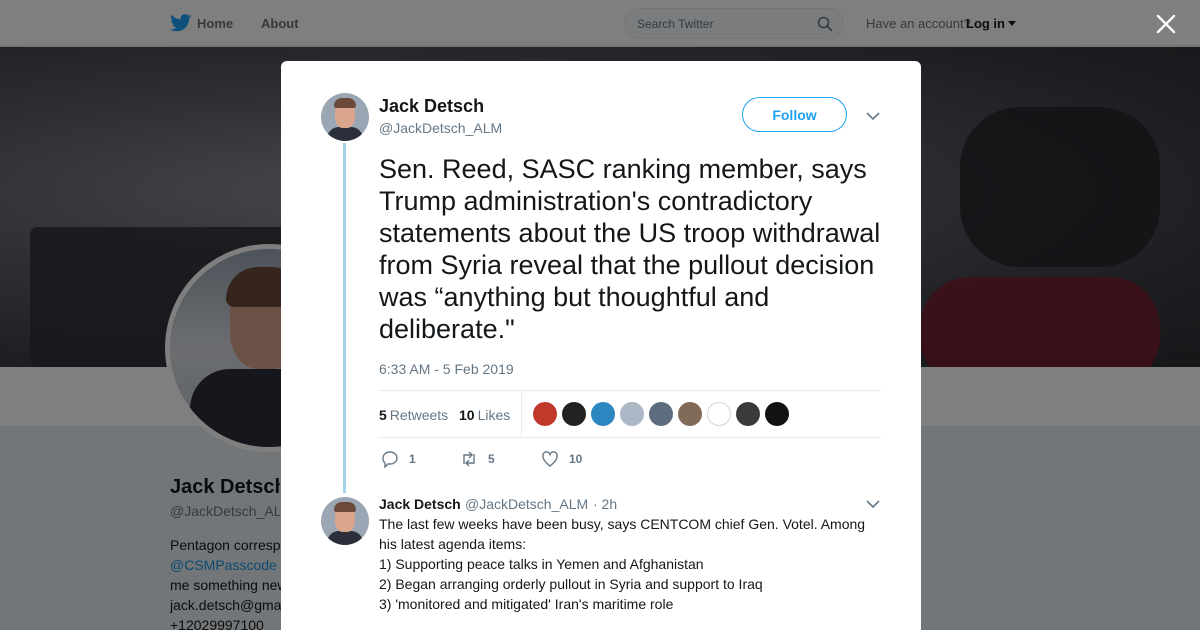 The width and height of the screenshot is (1200, 630). I want to click on close-icon, so click(1166, 24).